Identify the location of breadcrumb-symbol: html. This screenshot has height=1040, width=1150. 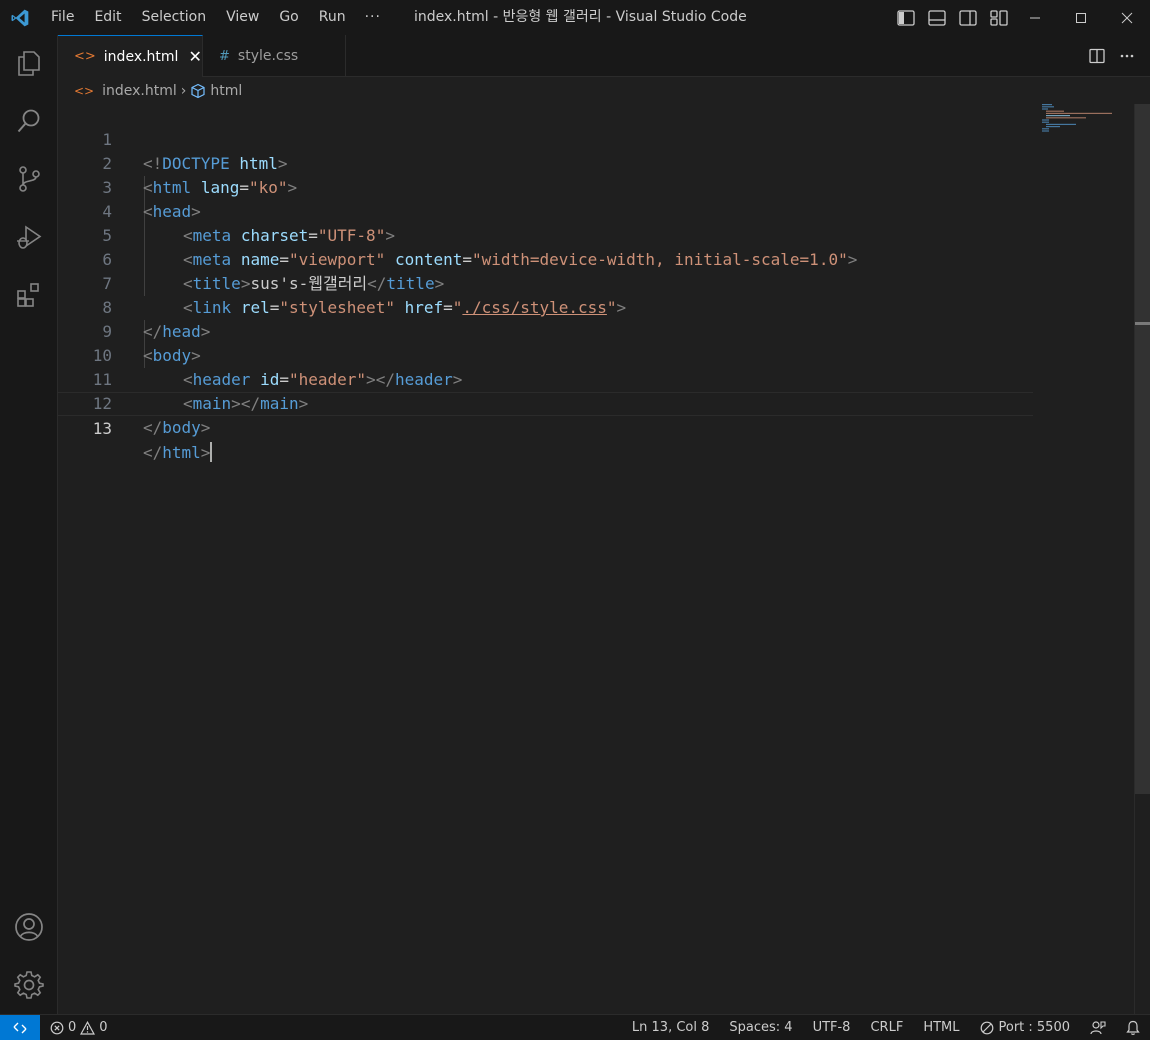
(226, 91).